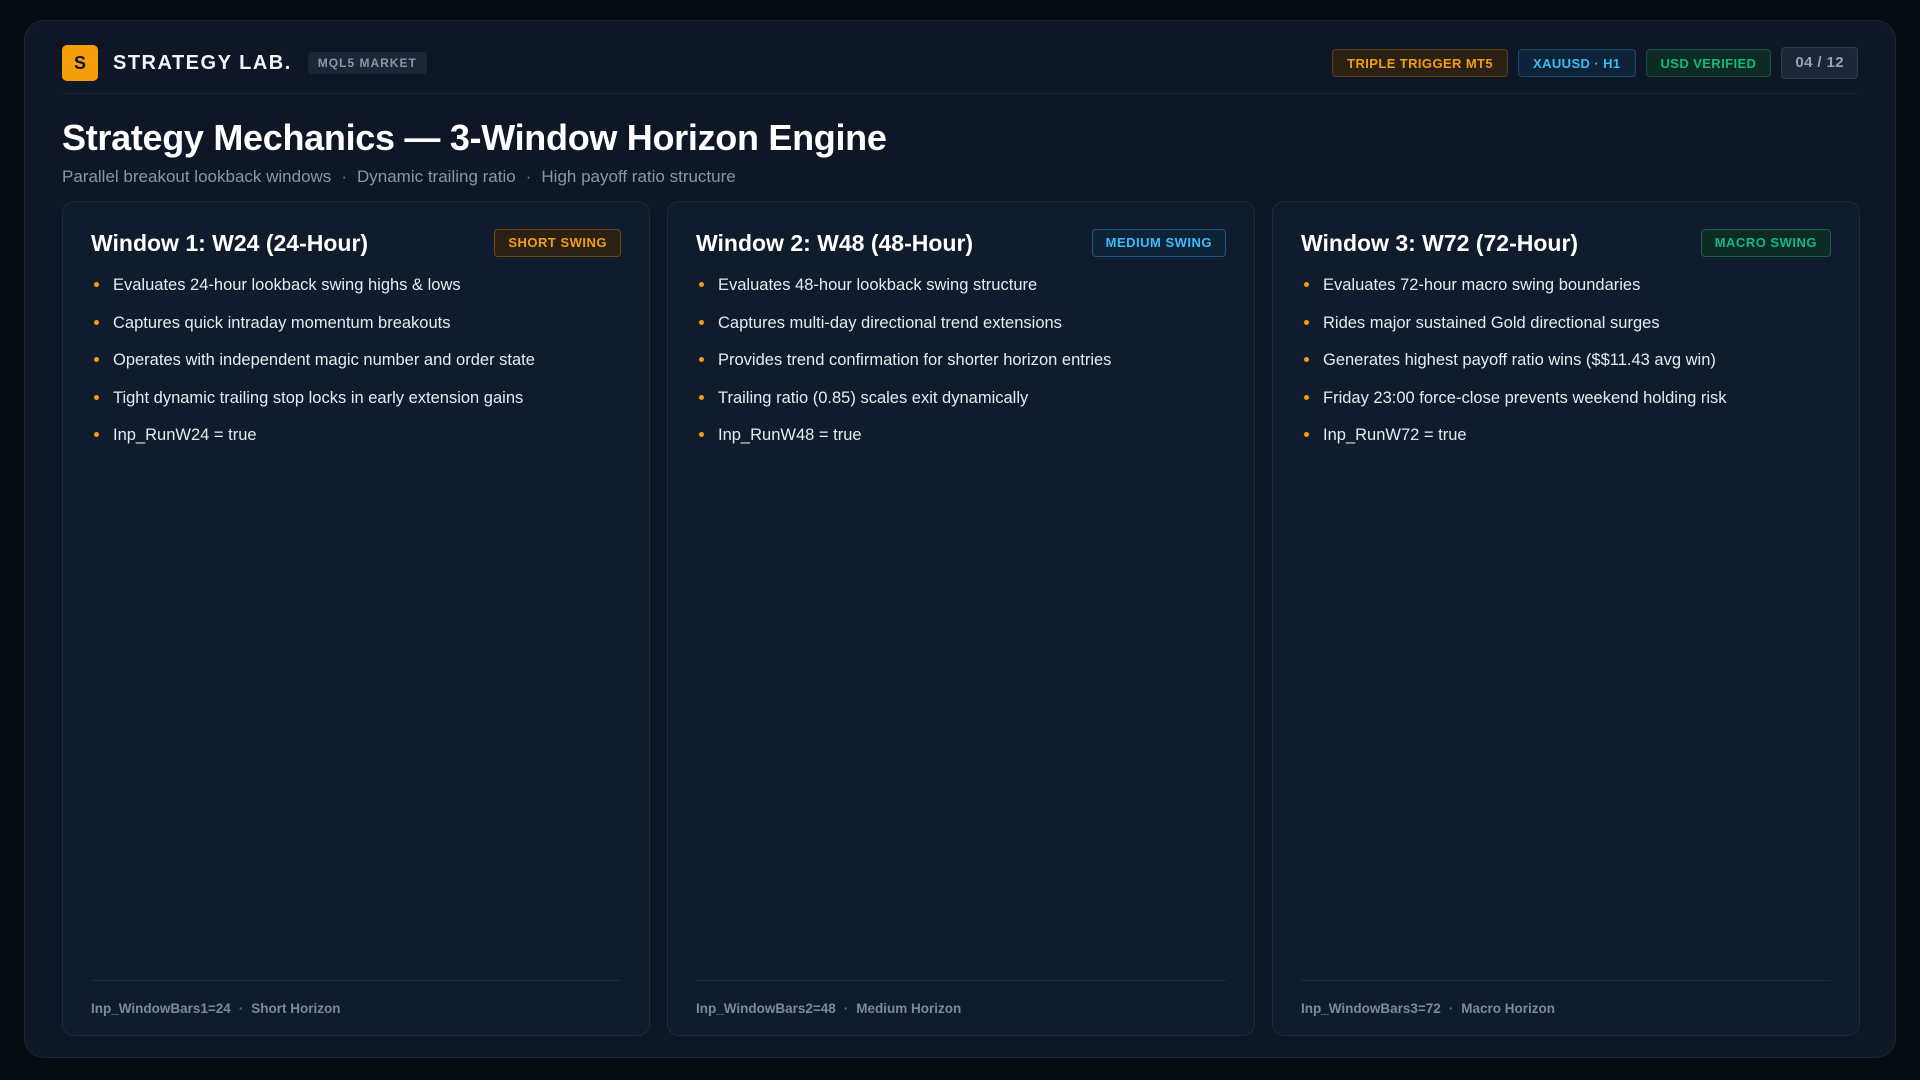 The image size is (1920, 1080). Describe the element at coordinates (835, 242) in the screenshot. I see `card-title: Window 2: W48 (48-Hour)` at that location.